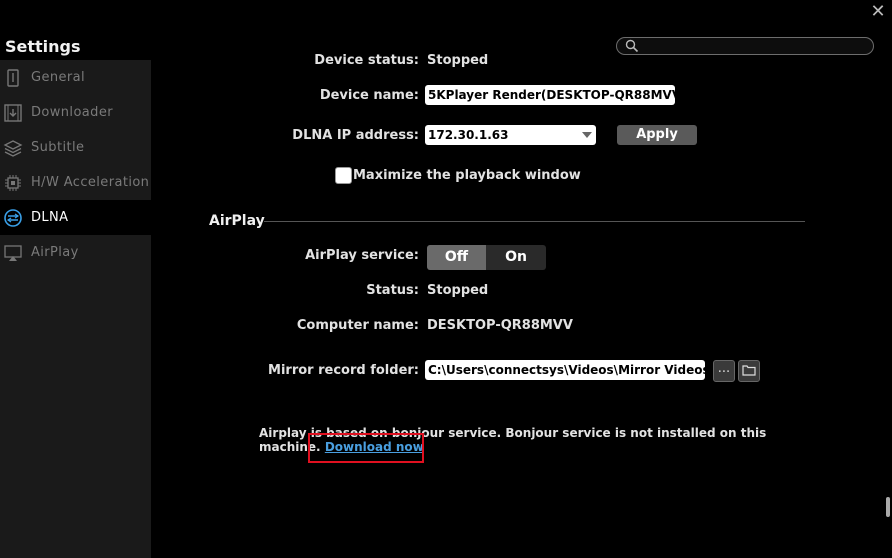  Describe the element at coordinates (355, 135) in the screenshot. I see `dlna-ip-label: DLNA IP address:` at that location.